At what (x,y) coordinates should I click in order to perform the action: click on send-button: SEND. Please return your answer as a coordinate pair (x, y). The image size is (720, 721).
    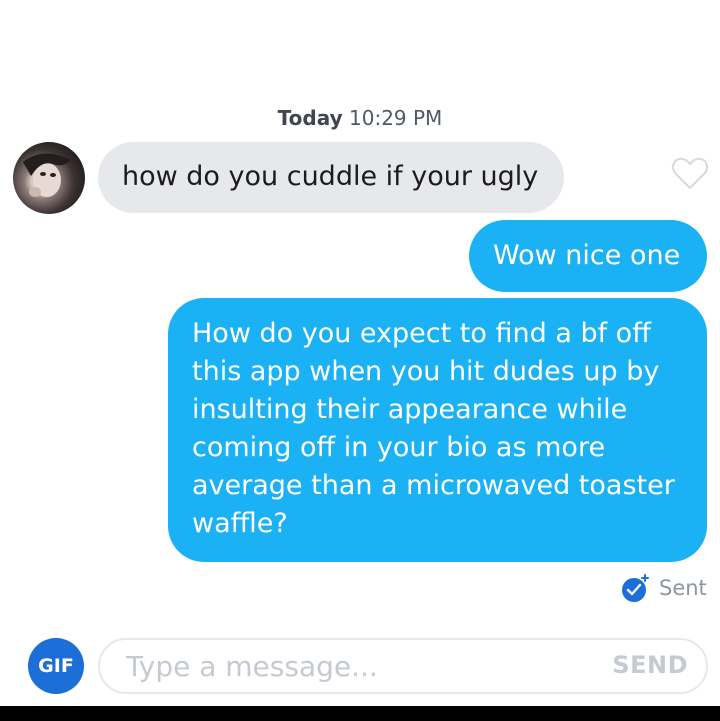
    Looking at the image, I should click on (650, 665).